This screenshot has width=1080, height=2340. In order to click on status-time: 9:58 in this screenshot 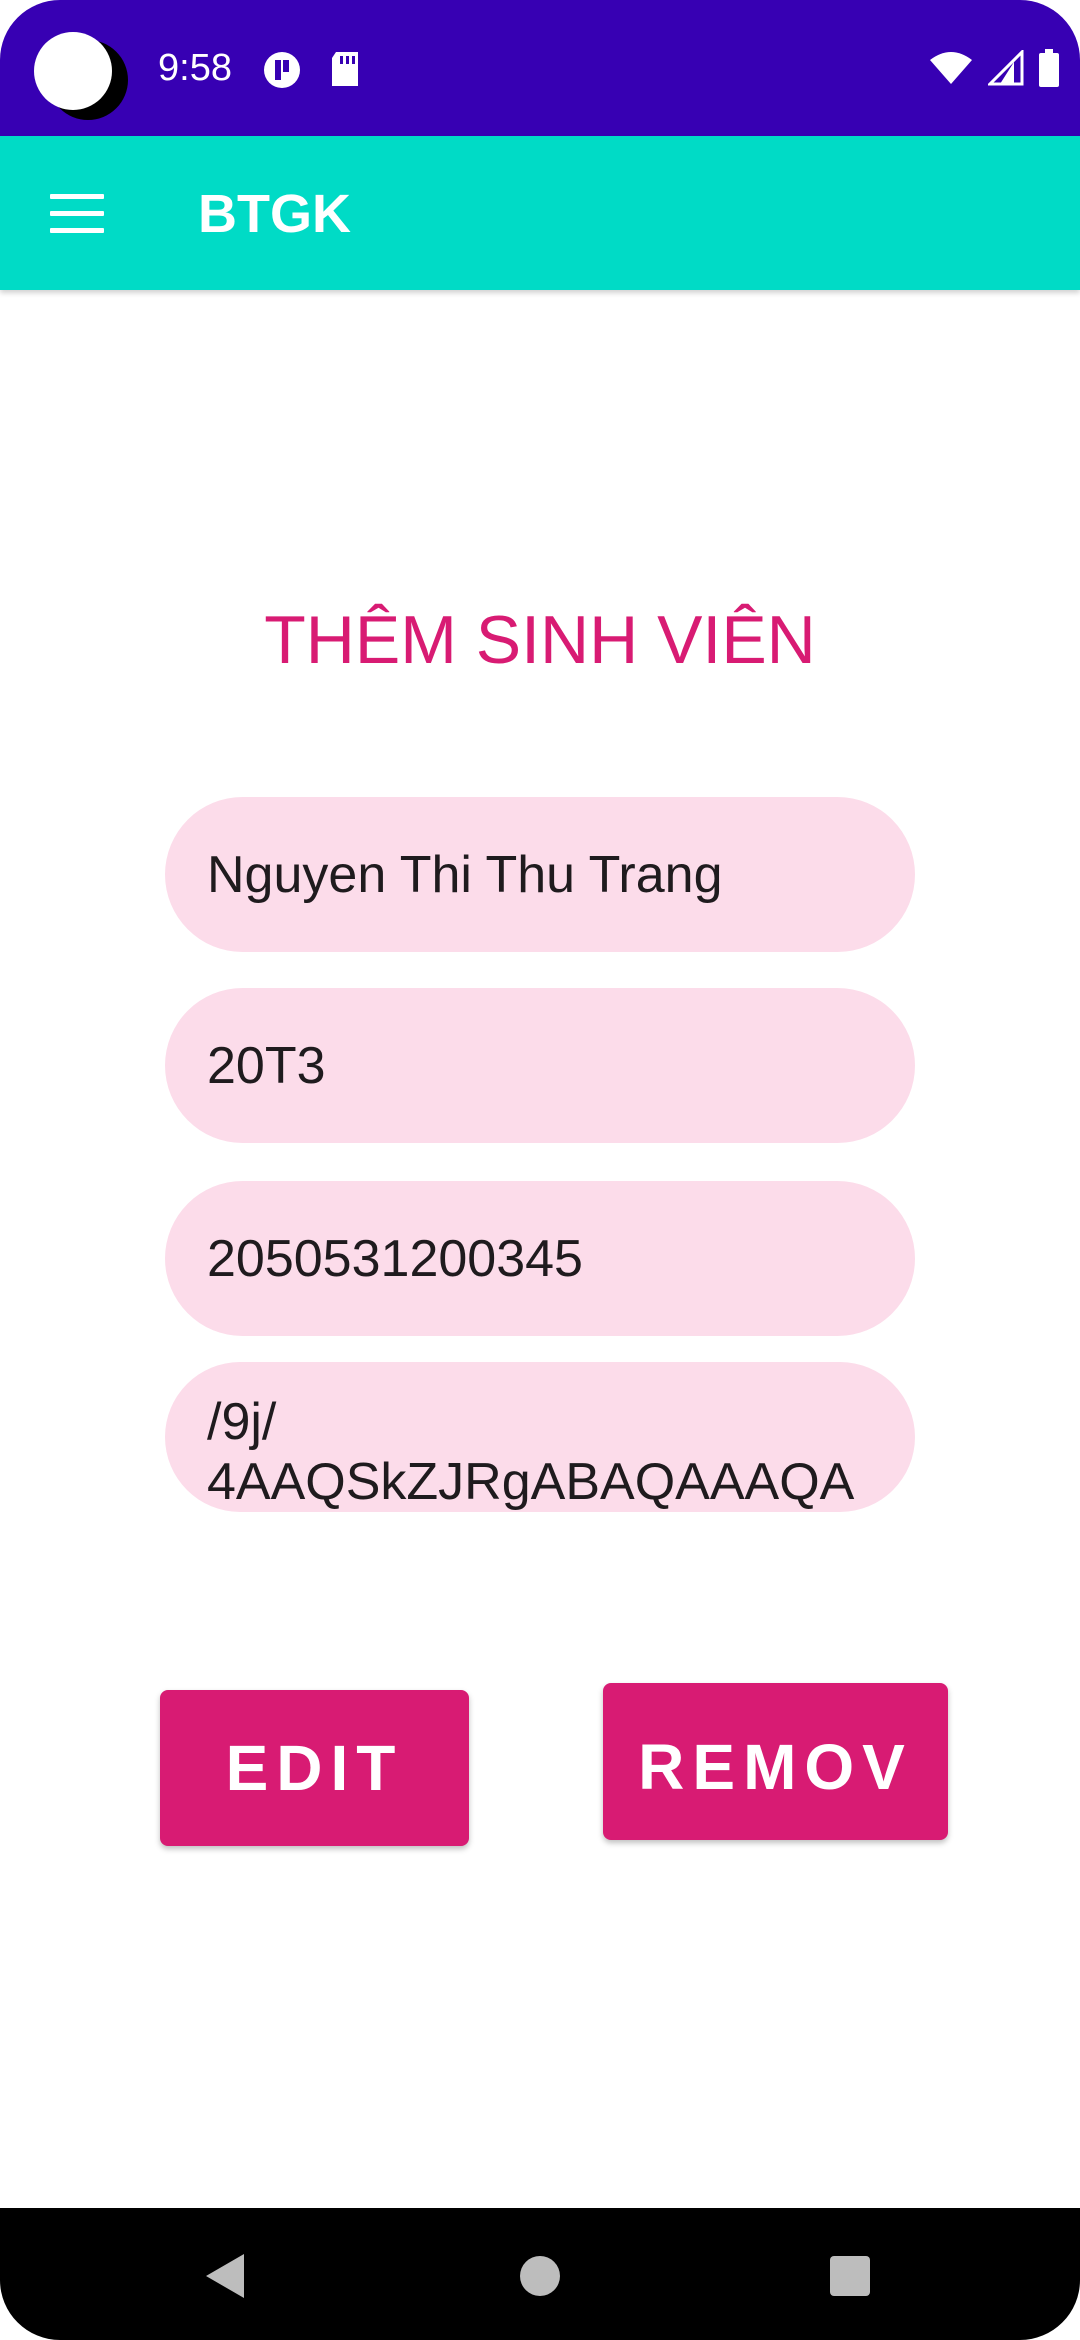, I will do `click(195, 68)`.